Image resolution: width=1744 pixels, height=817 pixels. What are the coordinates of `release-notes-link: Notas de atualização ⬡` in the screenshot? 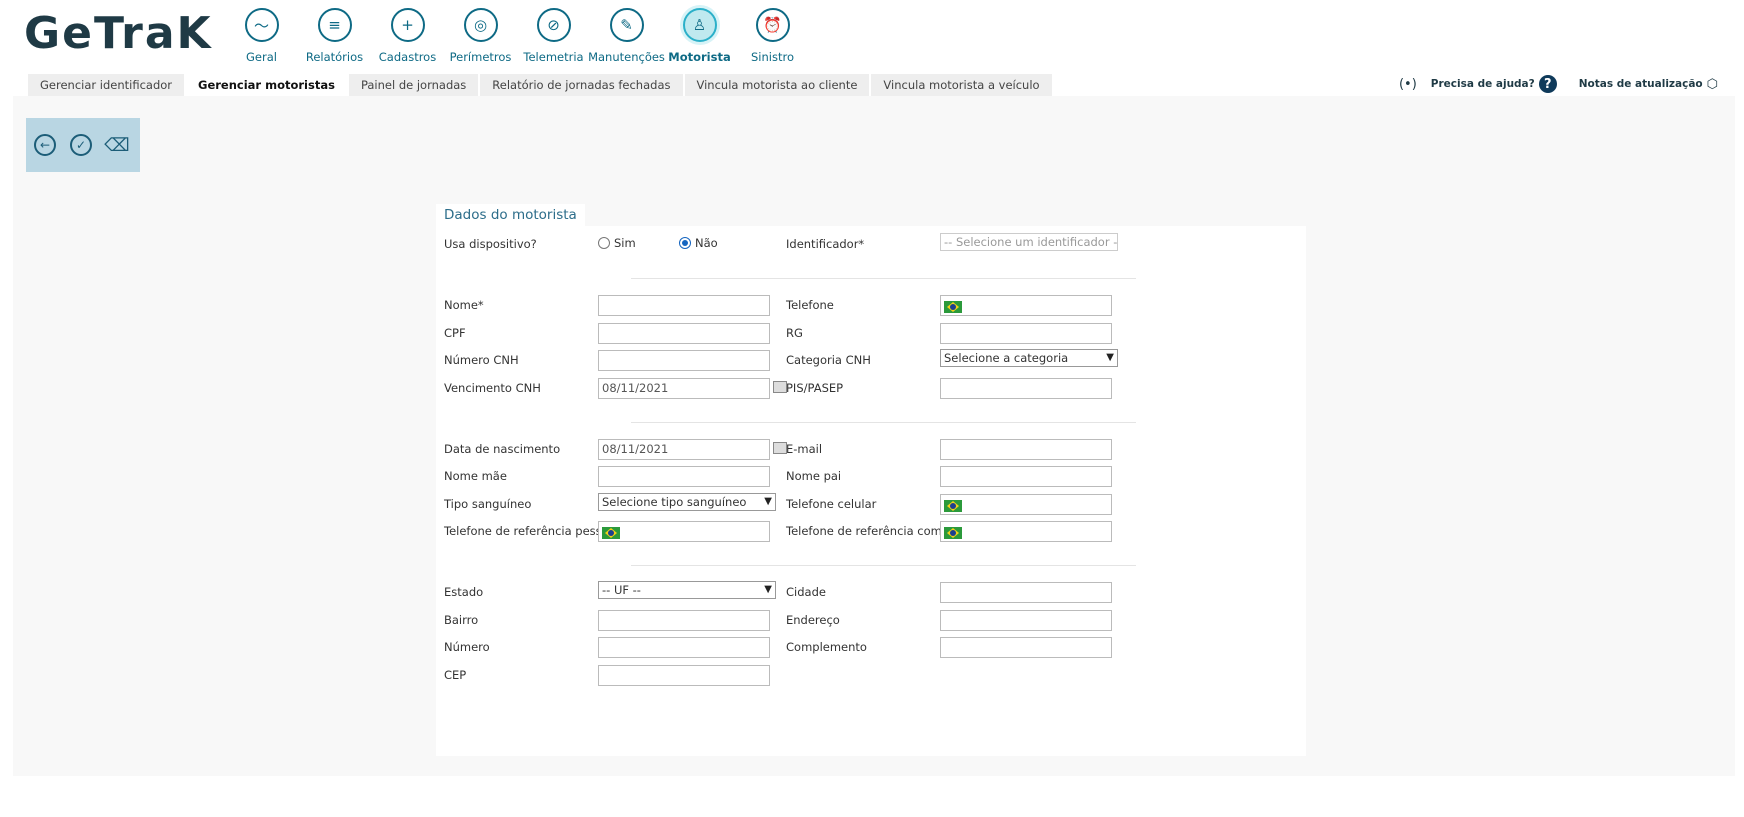 It's located at (1648, 84).